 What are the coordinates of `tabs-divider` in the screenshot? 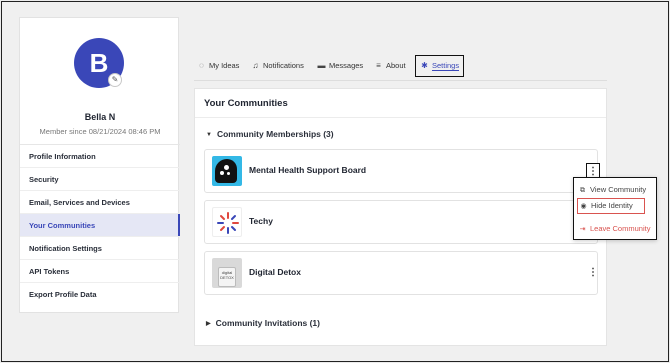 It's located at (400, 80).